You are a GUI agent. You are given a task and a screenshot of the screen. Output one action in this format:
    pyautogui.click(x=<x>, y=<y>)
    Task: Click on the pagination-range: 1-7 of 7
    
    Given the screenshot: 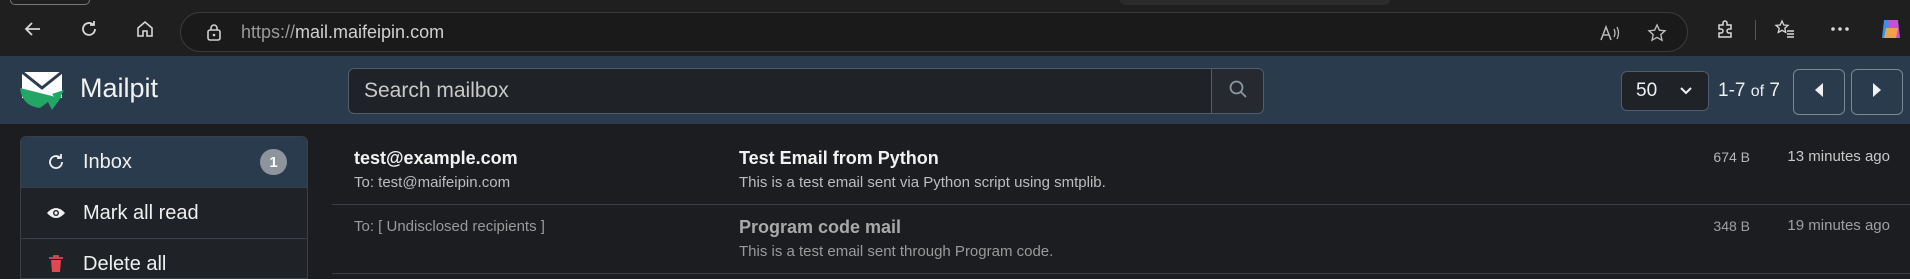 What is the action you would take?
    pyautogui.click(x=1749, y=91)
    